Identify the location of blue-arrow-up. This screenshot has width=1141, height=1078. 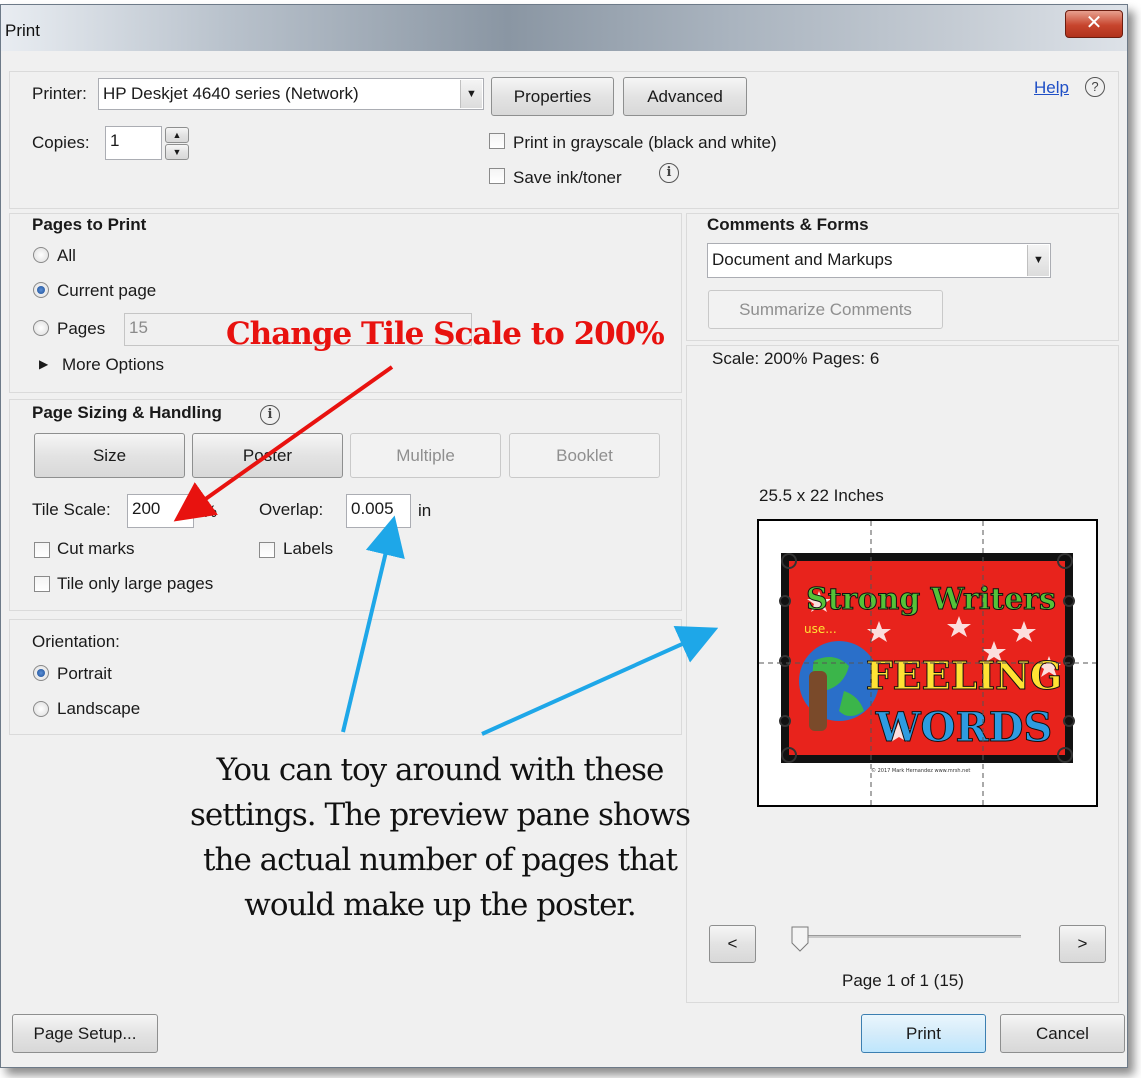
(373, 624).